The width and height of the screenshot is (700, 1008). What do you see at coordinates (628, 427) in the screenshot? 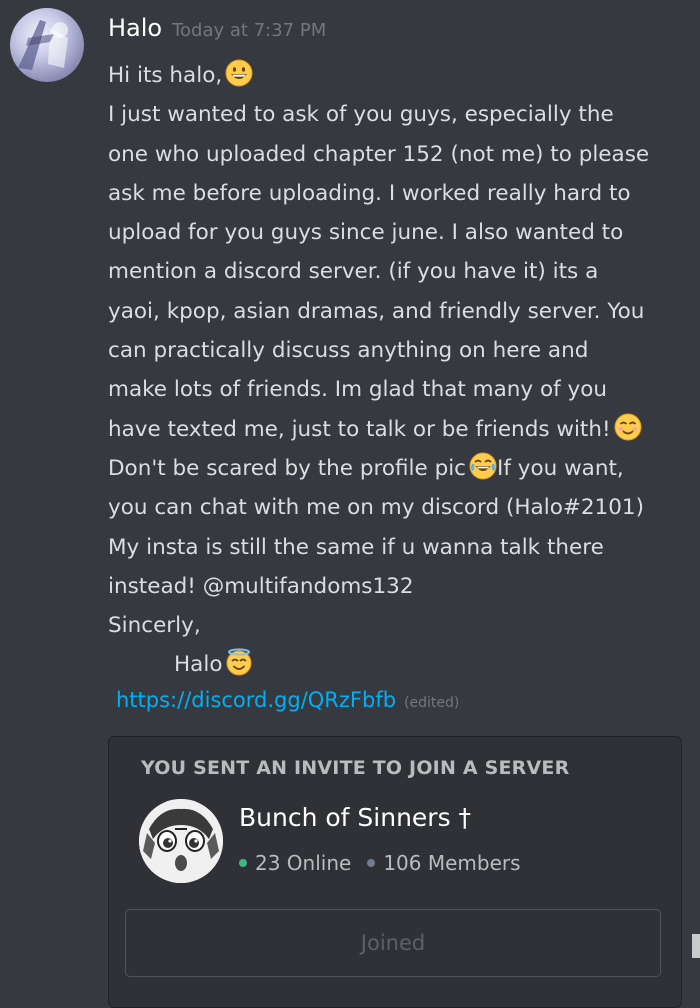
I see `smiling-face-icon` at bounding box center [628, 427].